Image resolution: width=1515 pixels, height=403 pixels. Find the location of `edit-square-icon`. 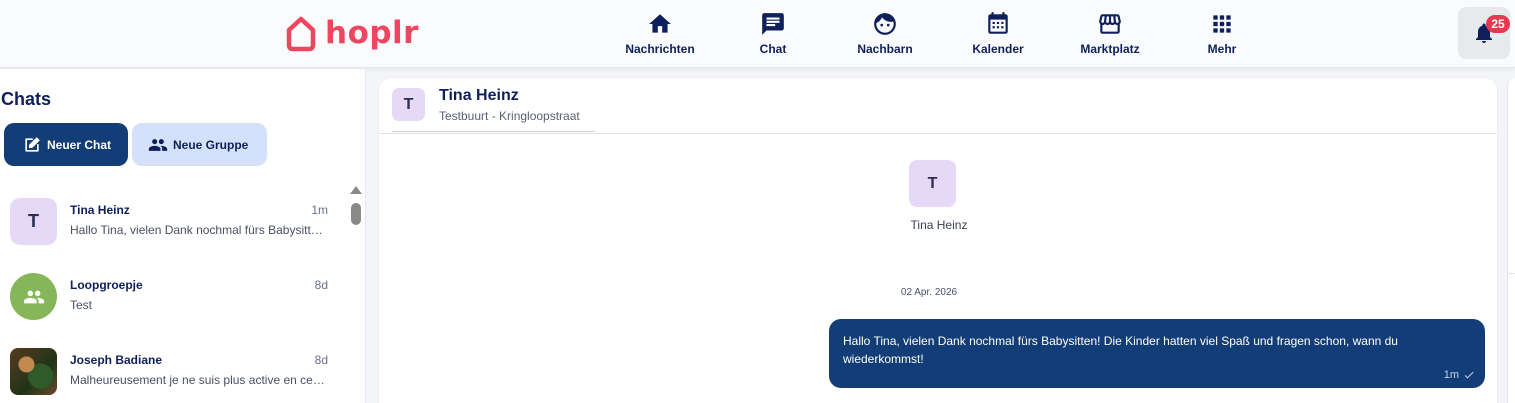

edit-square-icon is located at coordinates (32, 144).